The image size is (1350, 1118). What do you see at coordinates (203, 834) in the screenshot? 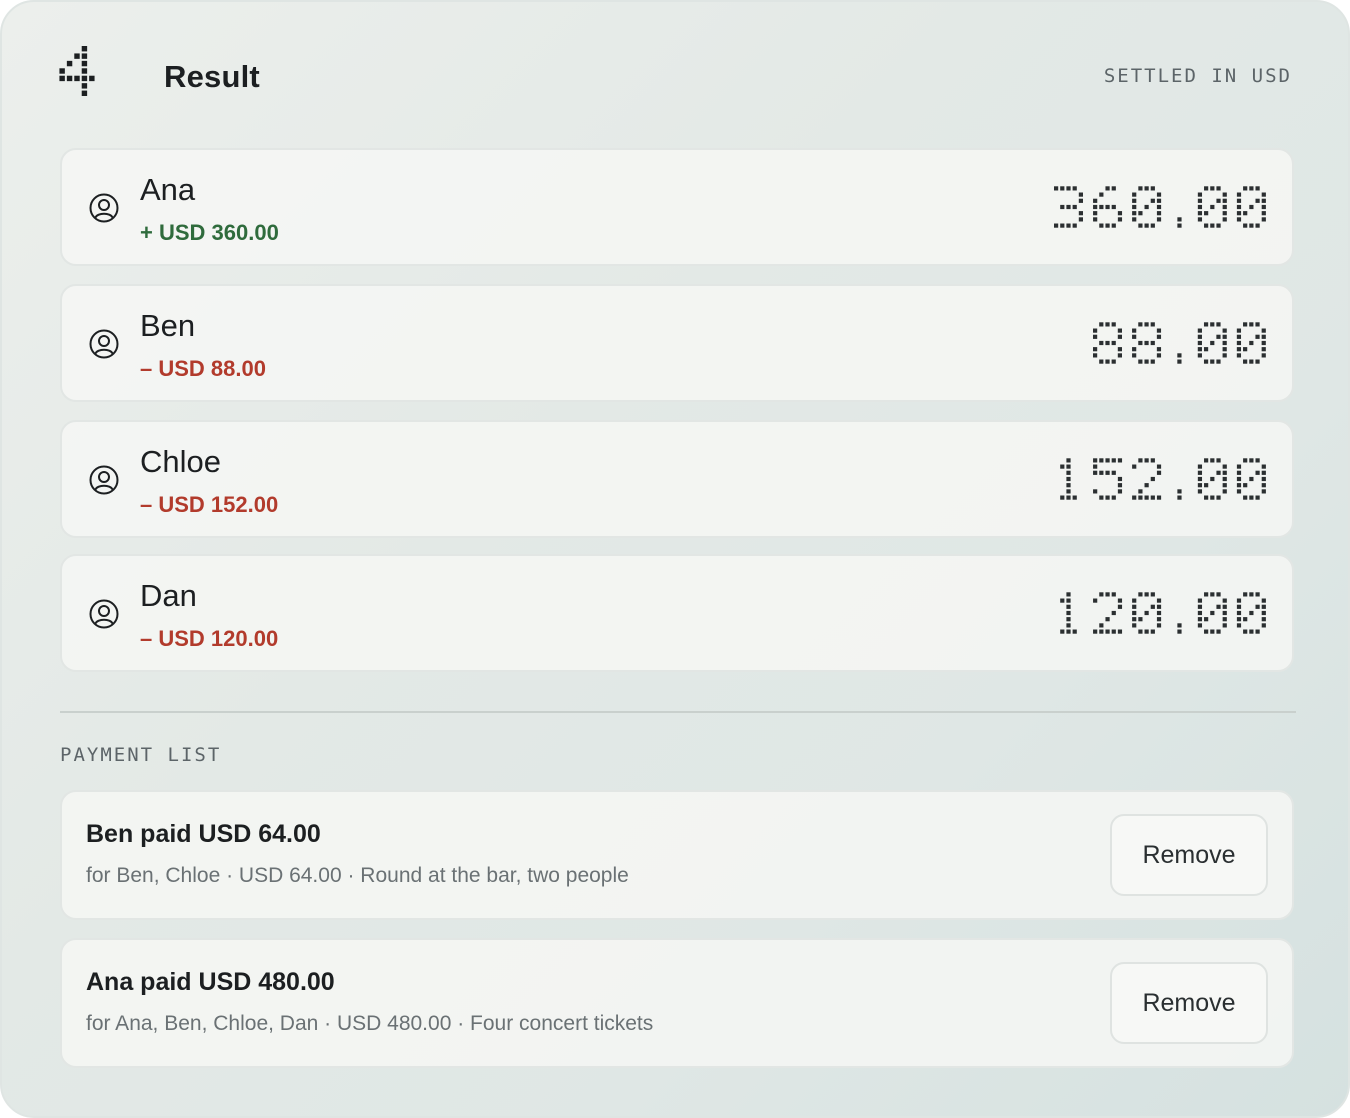
I see `payment-title: Ben paid USD 64.00` at bounding box center [203, 834].